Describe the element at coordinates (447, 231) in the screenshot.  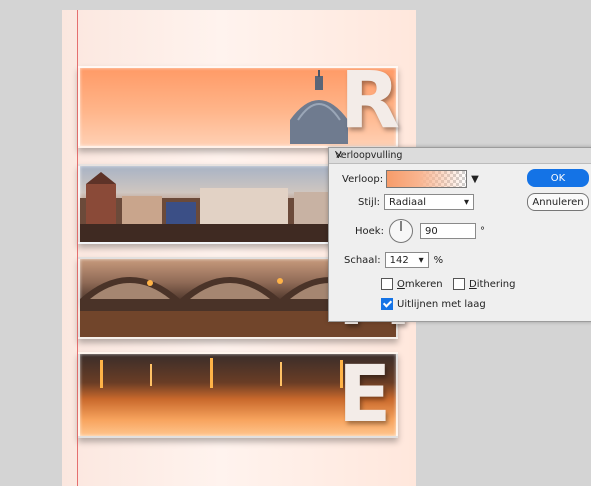
I see `angle-input: 90` at that location.